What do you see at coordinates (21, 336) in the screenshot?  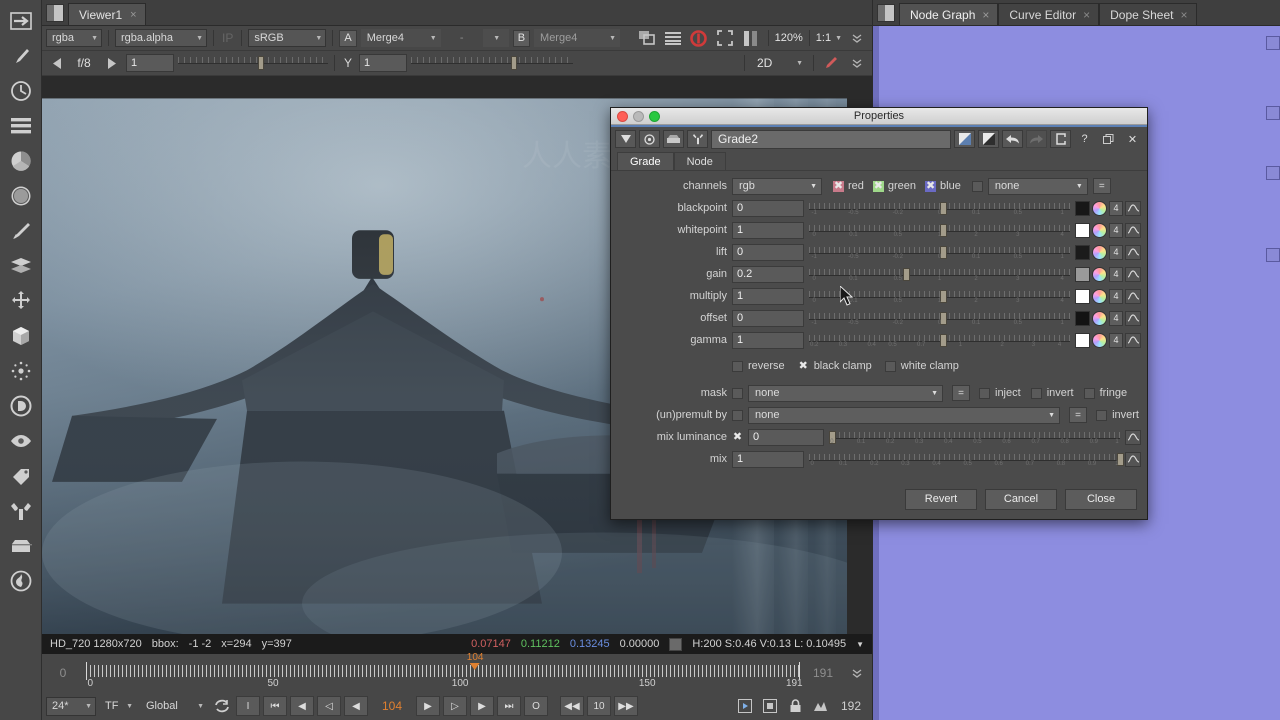 I see `cube-3d-icon` at bounding box center [21, 336].